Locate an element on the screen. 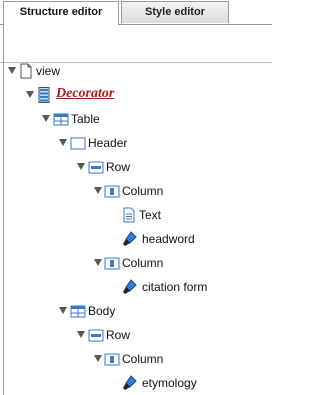 Image resolution: width=320 pixels, height=395 pixels. tab-bar: Structure editor Style editor is located at coordinates (136, 12).